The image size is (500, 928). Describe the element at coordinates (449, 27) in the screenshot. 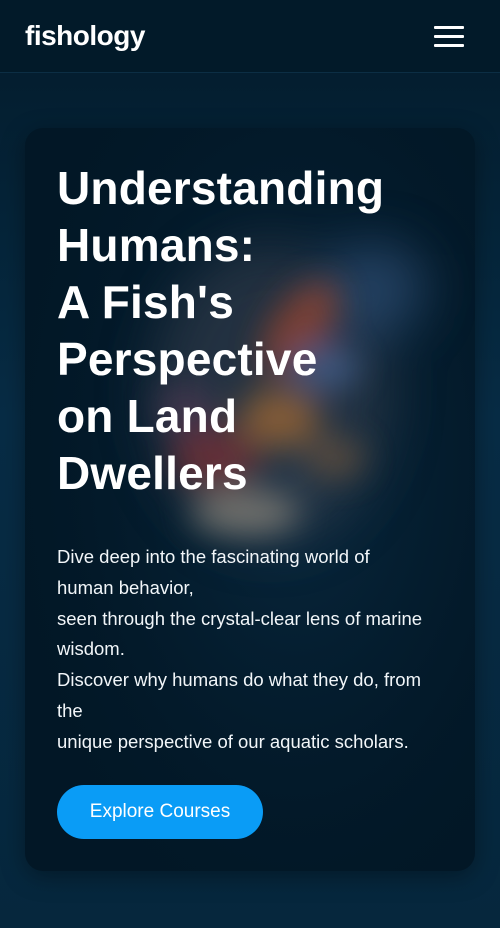

I see `menu-bar-top` at that location.